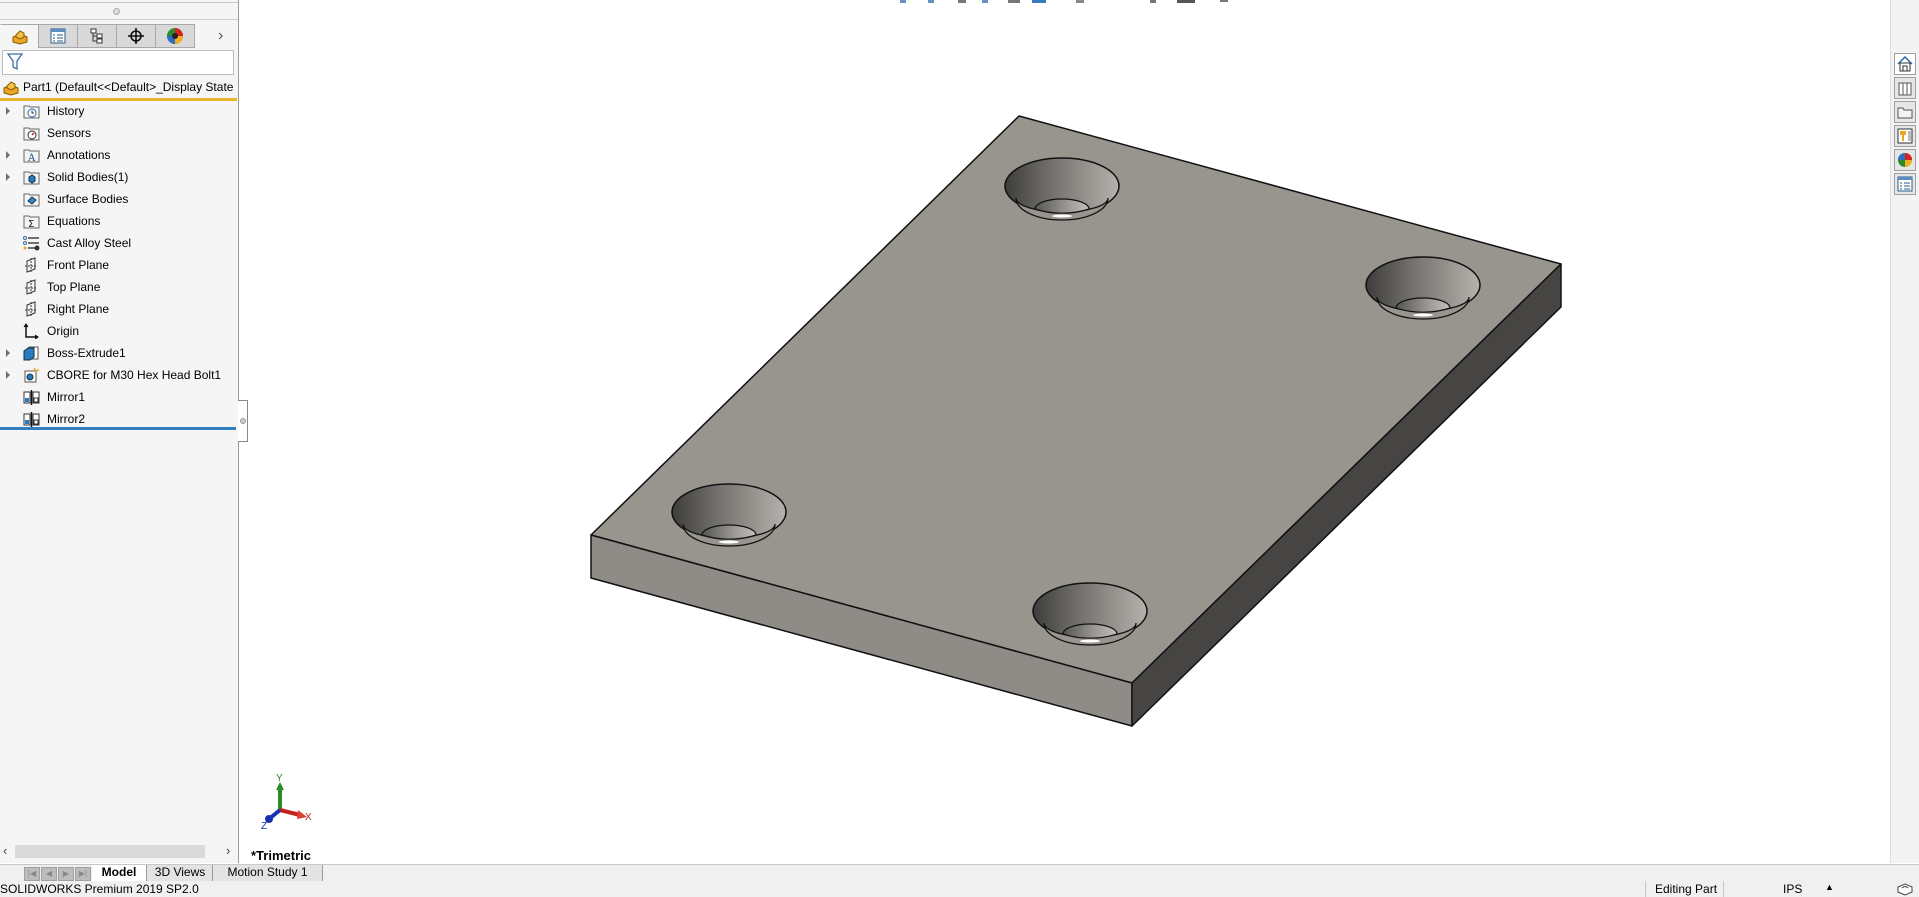 The height and width of the screenshot is (897, 1919). What do you see at coordinates (119, 353) in the screenshot?
I see `tree-node-boss-extrude1: Boss-Extrude1` at bounding box center [119, 353].